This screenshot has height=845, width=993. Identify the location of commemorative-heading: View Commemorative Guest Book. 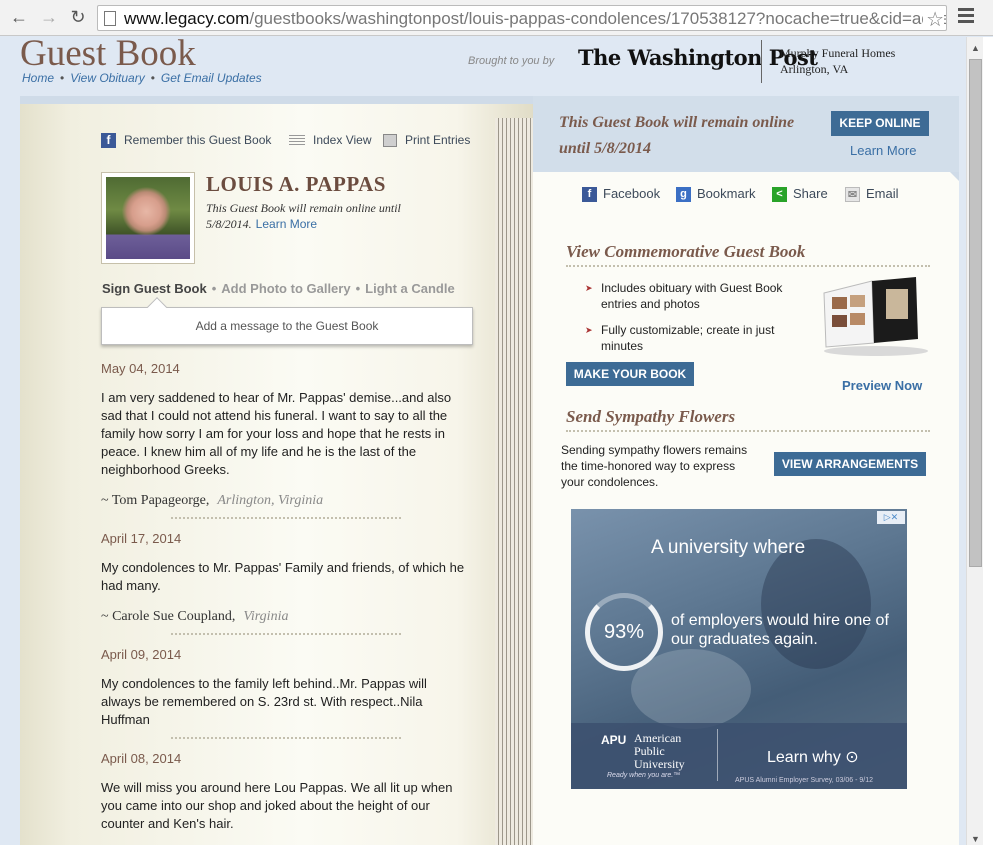
(748, 254).